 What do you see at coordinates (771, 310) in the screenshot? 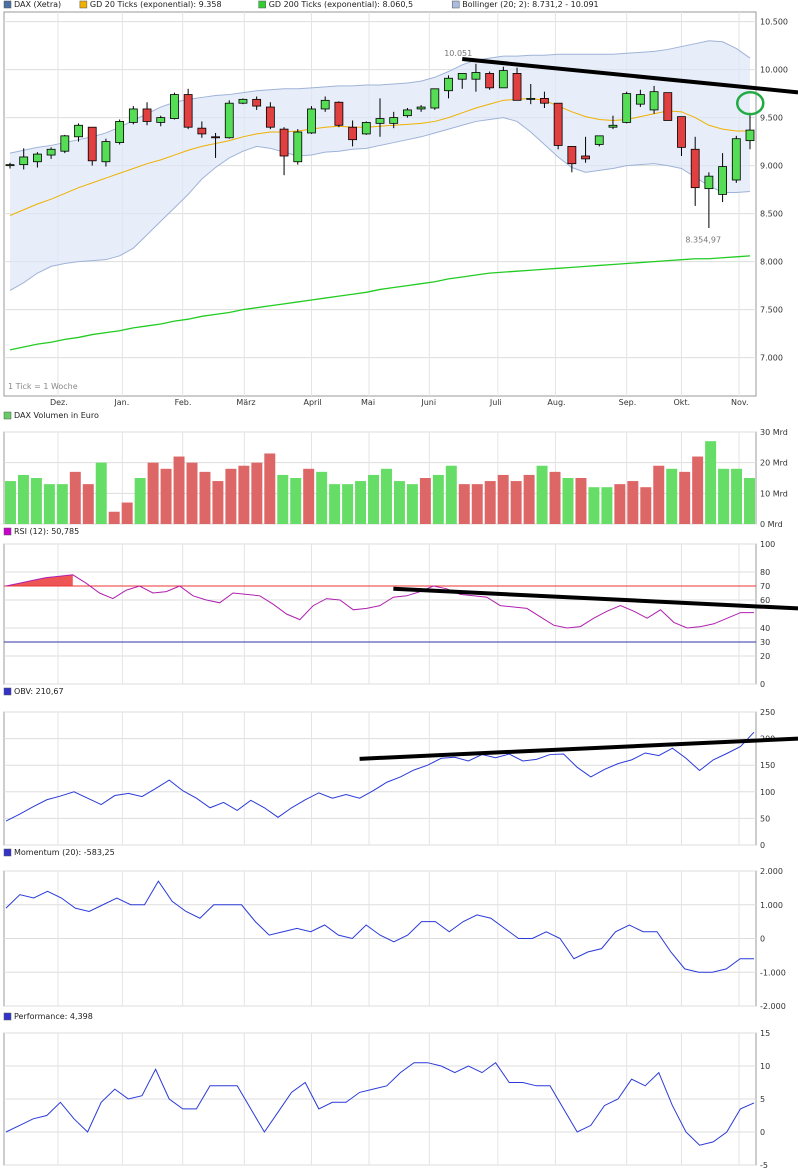
I see `y-tick-label: 7.500` at bounding box center [771, 310].